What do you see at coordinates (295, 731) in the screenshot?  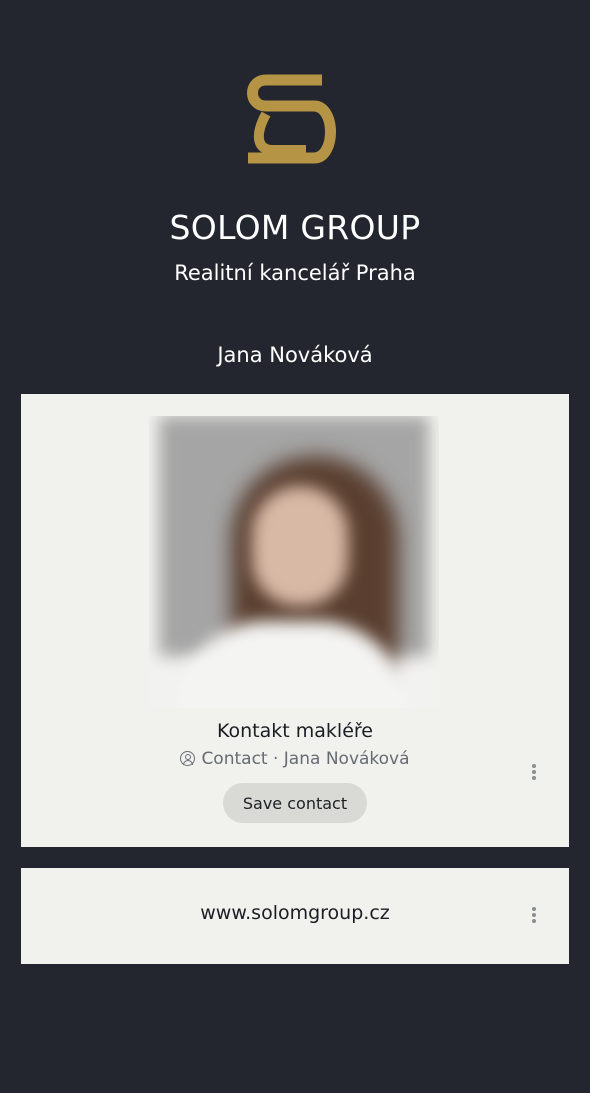 I see `contact-card-title: Kontakt makléře` at bounding box center [295, 731].